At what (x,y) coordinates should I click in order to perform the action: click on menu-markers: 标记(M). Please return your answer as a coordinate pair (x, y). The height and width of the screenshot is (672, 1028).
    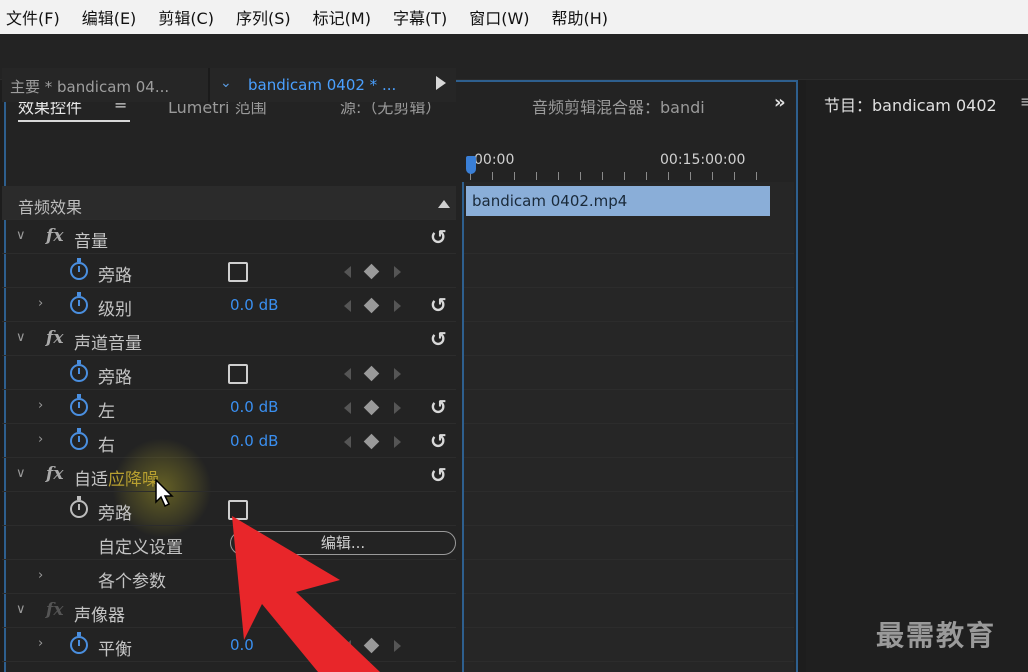
    Looking at the image, I should click on (342, 17).